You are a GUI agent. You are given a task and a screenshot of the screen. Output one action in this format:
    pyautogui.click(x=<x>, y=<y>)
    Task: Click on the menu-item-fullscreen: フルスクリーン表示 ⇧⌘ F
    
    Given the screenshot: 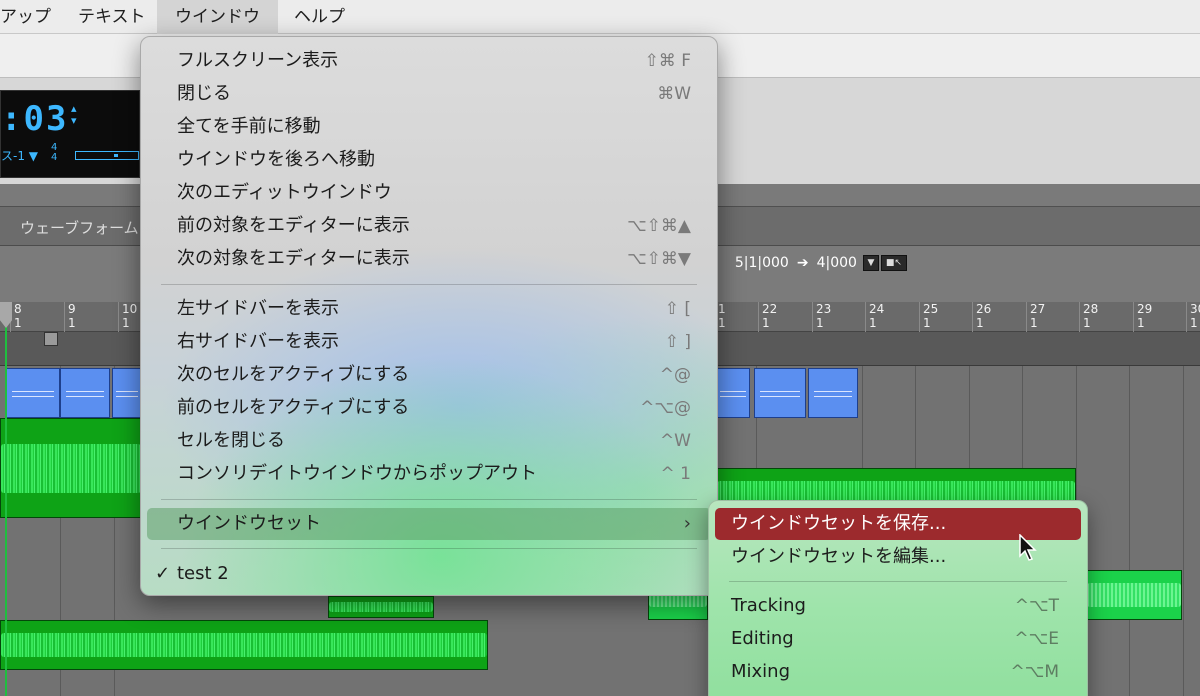 What is the action you would take?
    pyautogui.click(x=429, y=61)
    